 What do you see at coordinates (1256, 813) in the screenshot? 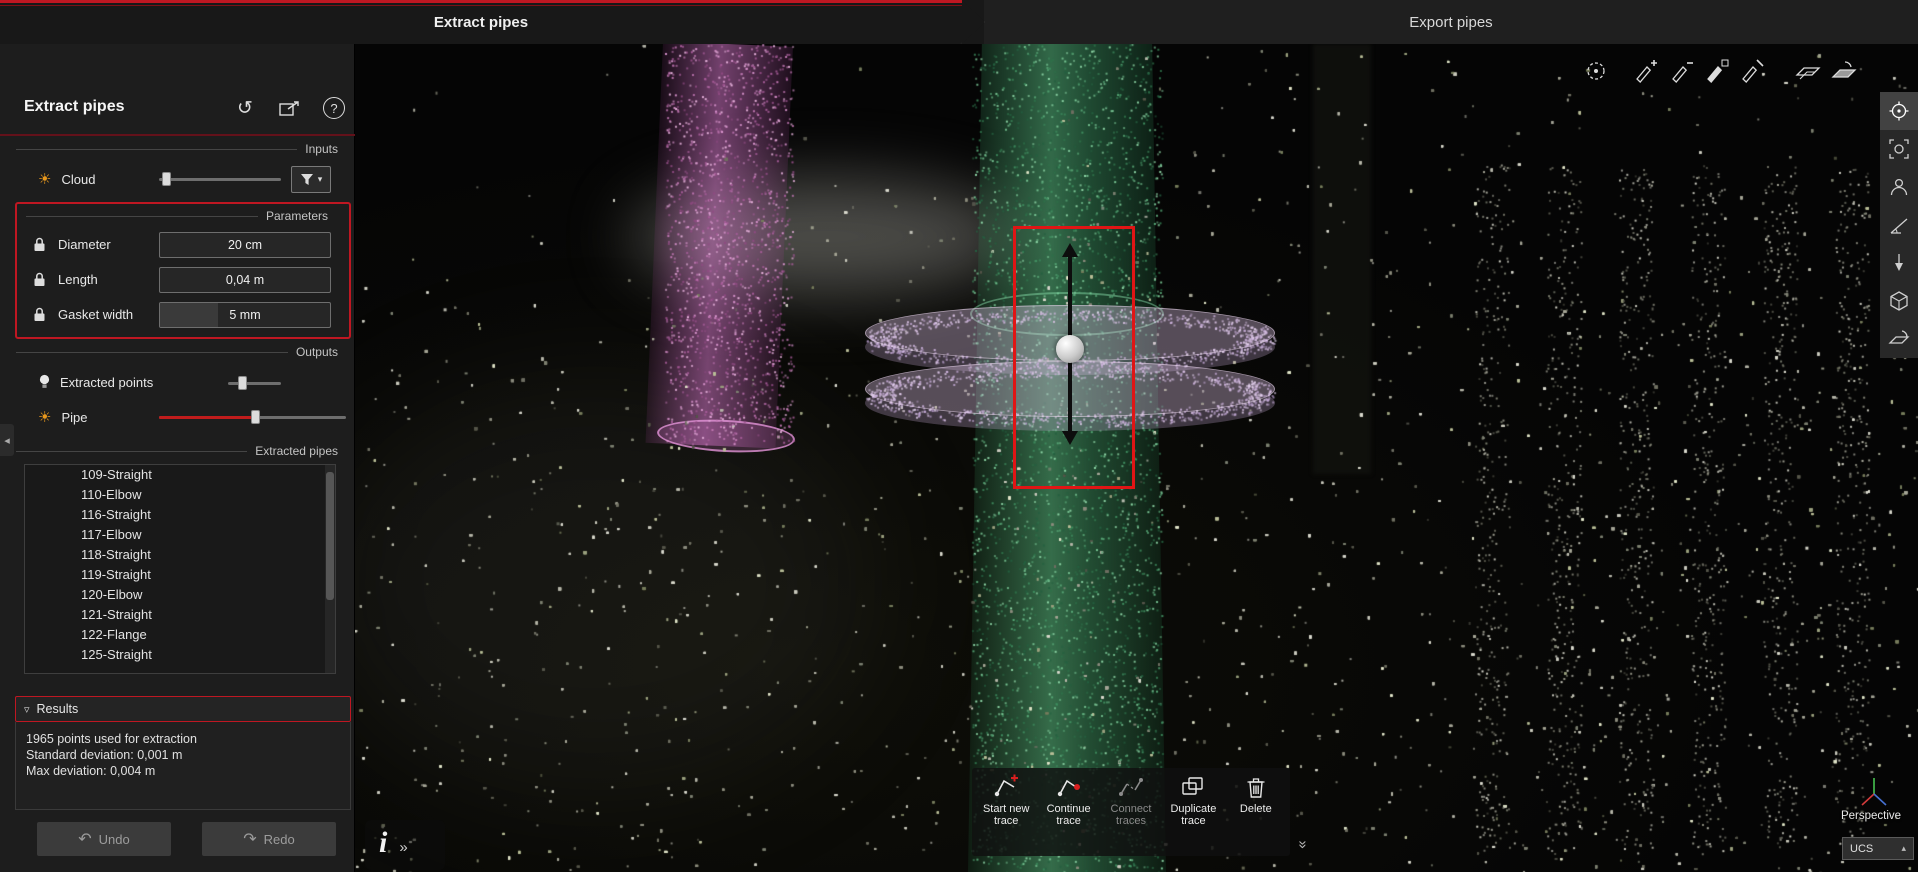
I see `delete-trace-button: Delete` at bounding box center [1256, 813].